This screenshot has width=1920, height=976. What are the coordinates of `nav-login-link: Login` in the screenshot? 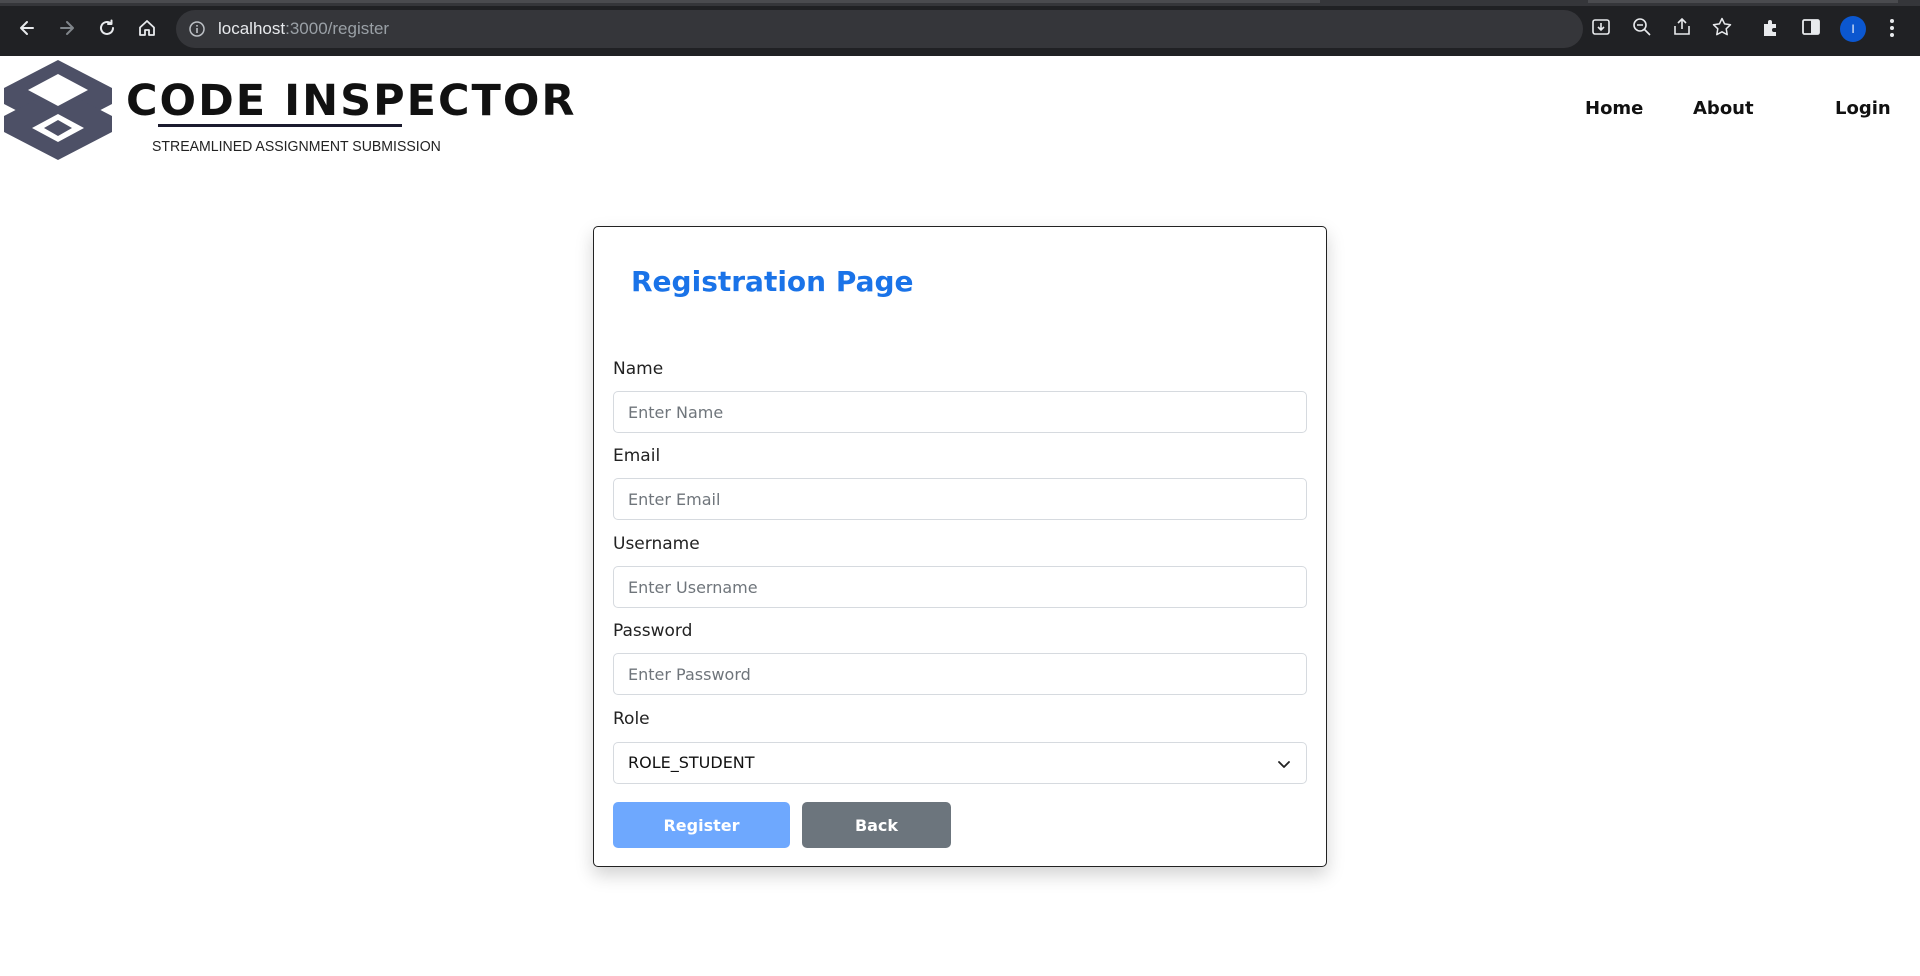 It's located at (1863, 108).